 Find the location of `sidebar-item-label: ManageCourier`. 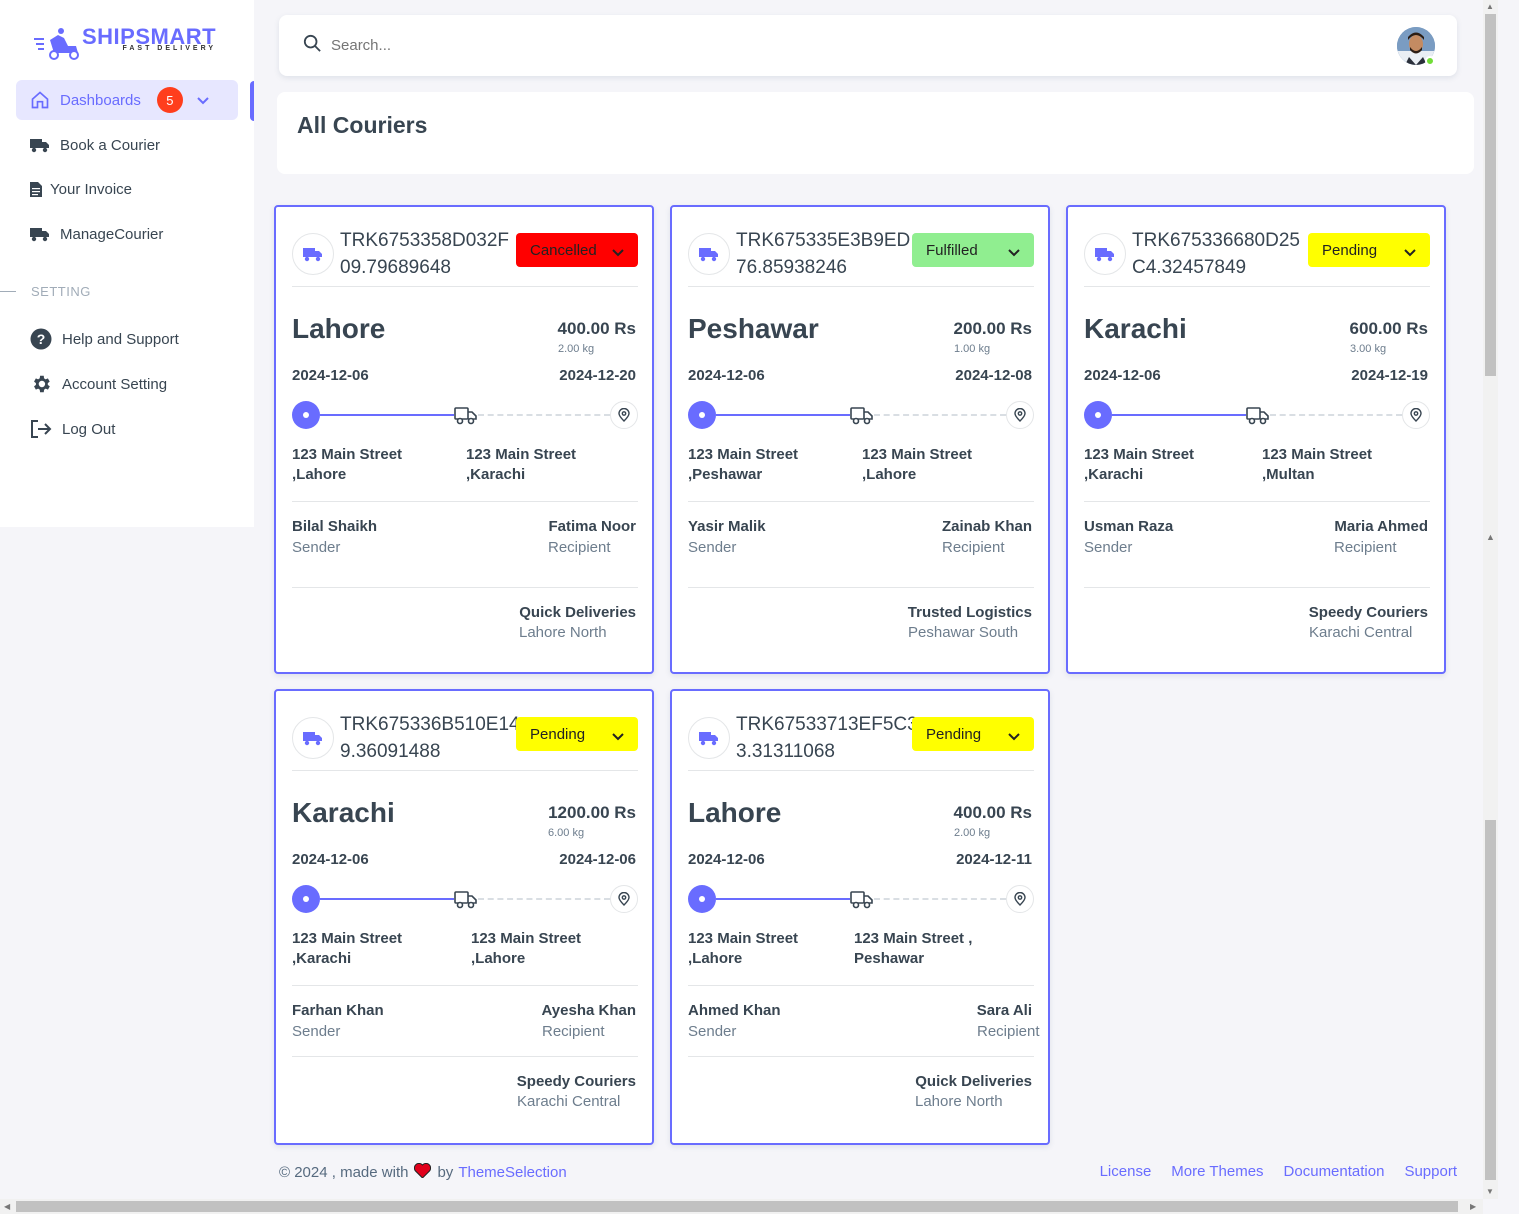

sidebar-item-label: ManageCourier is located at coordinates (112, 234).